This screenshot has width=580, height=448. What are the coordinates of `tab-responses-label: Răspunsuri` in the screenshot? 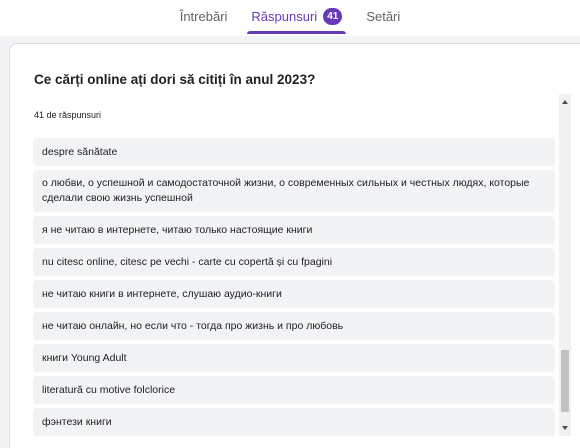 It's located at (284, 16).